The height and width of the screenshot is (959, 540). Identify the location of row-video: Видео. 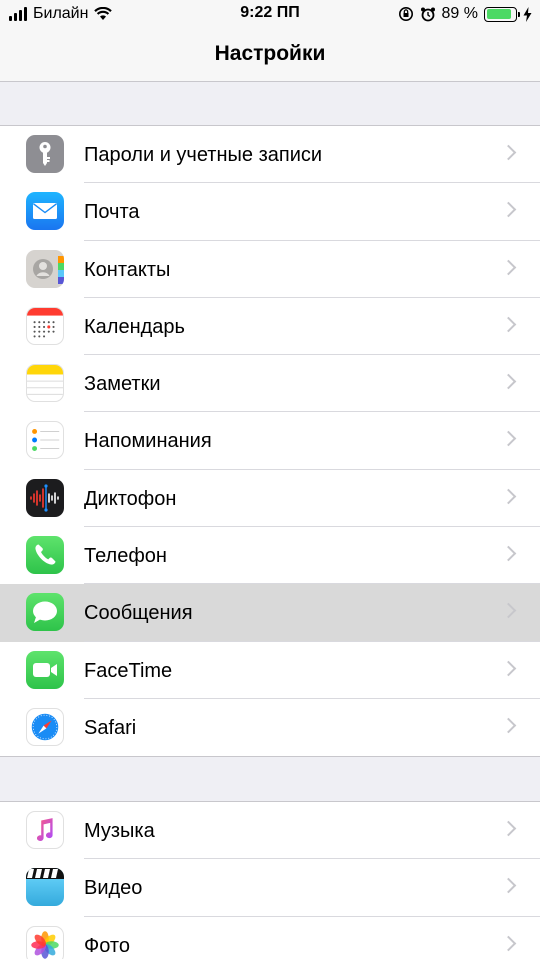
(270, 888).